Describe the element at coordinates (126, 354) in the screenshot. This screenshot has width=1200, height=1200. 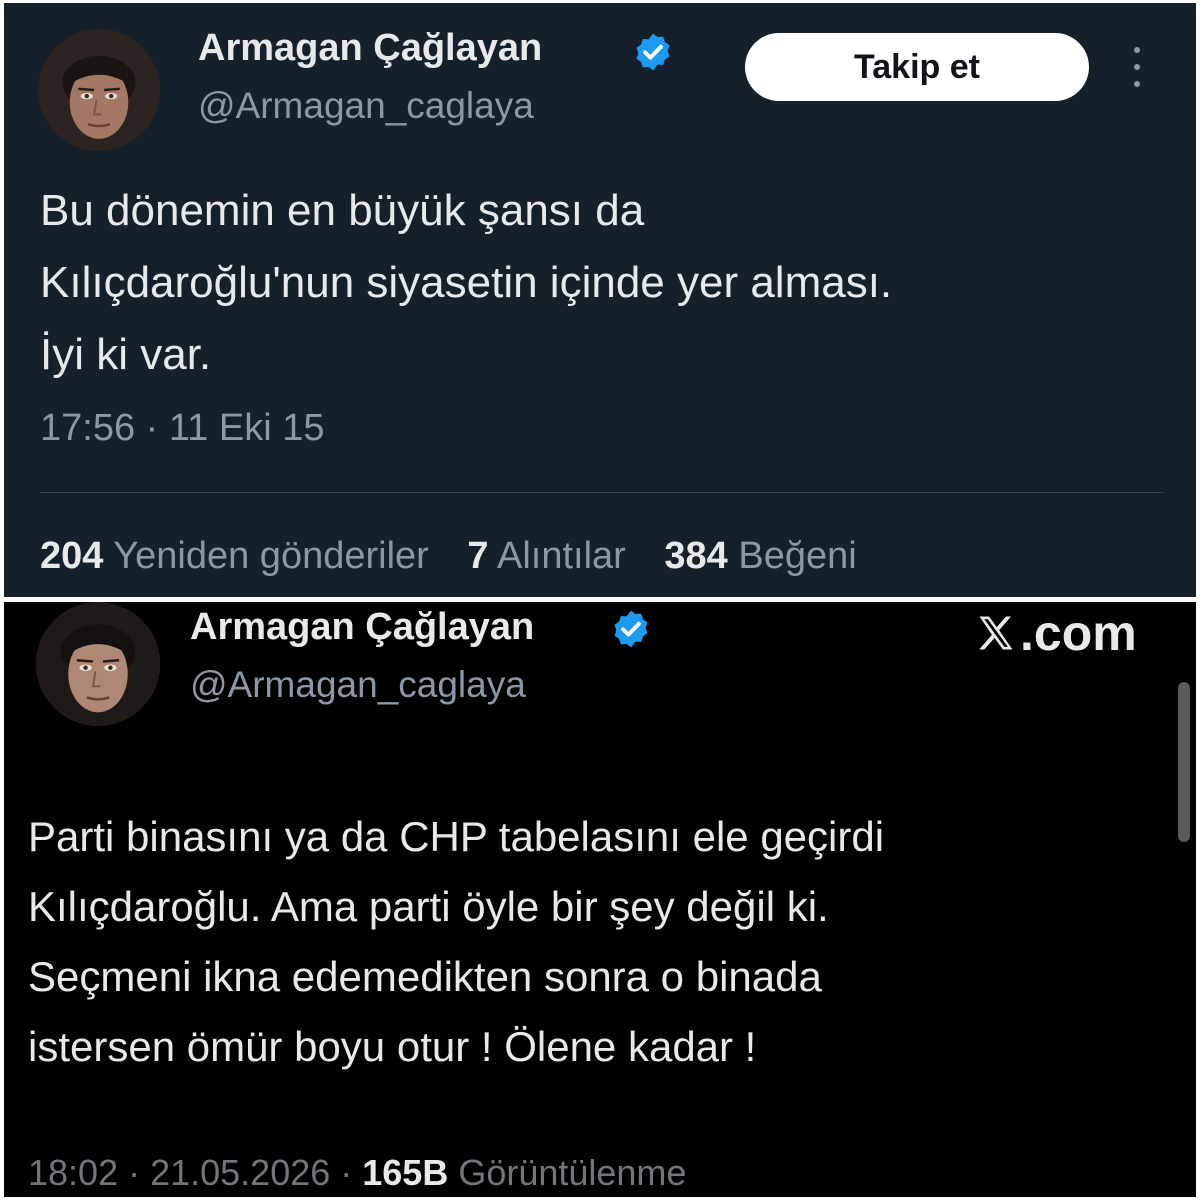
I see `tweet-text-line: İyi ki var.` at that location.